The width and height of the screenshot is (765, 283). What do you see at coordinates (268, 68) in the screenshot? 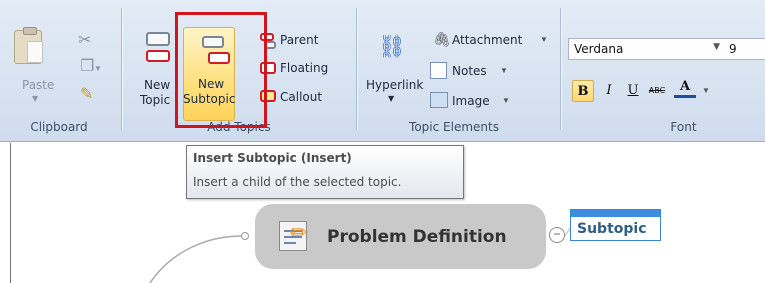
I see `floating-icon` at bounding box center [268, 68].